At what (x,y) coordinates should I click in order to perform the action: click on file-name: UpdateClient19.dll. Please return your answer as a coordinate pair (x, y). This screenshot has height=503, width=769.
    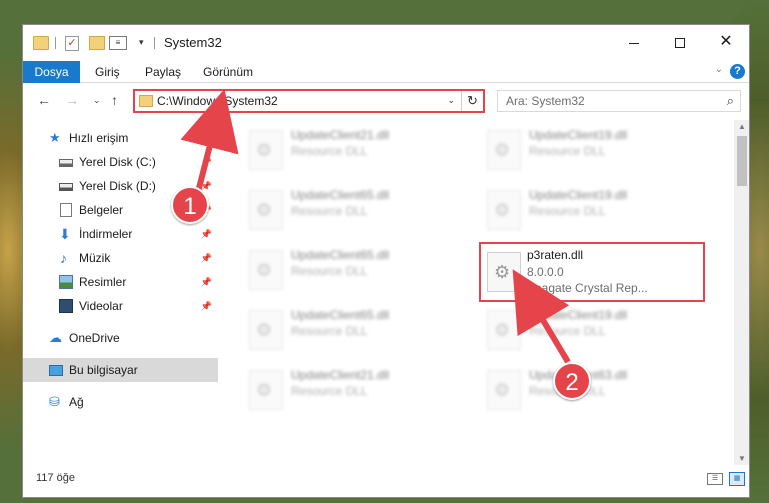
    Looking at the image, I should click on (578, 135).